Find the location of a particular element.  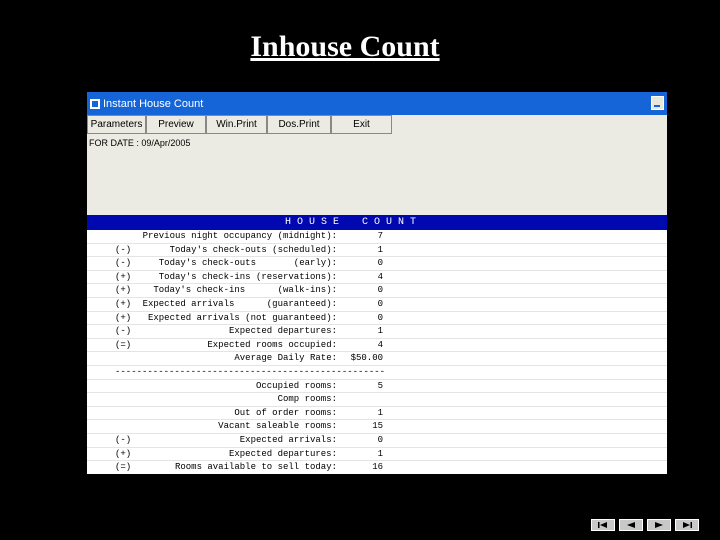

table-row: Average Daily Rate: $50.00 is located at coordinates (377, 359).